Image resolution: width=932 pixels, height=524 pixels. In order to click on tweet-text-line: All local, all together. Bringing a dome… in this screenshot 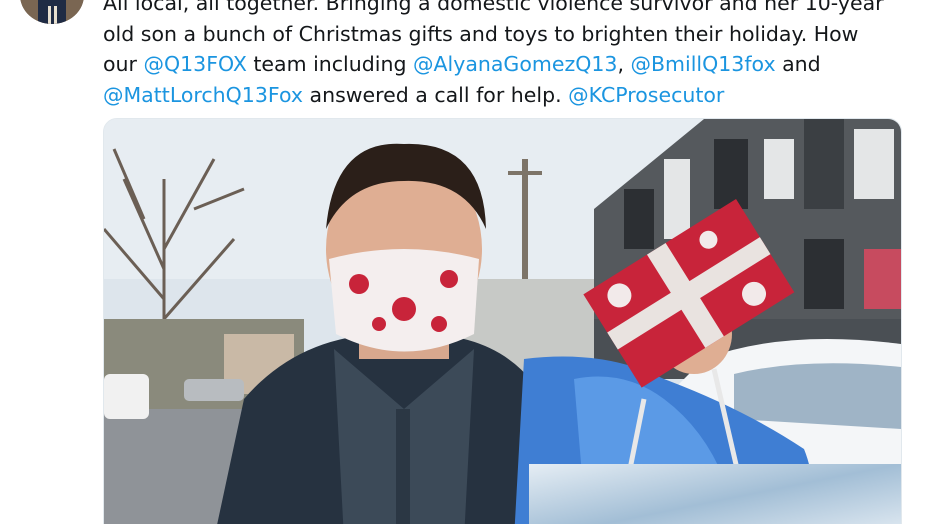, I will do `click(503, 9)`.